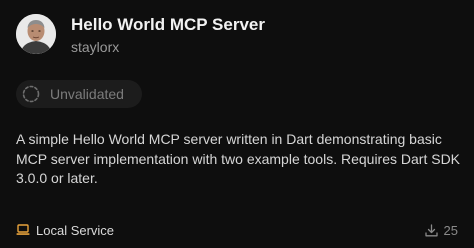 The width and height of the screenshot is (474, 248). I want to click on service-type: Local Service, so click(65, 230).